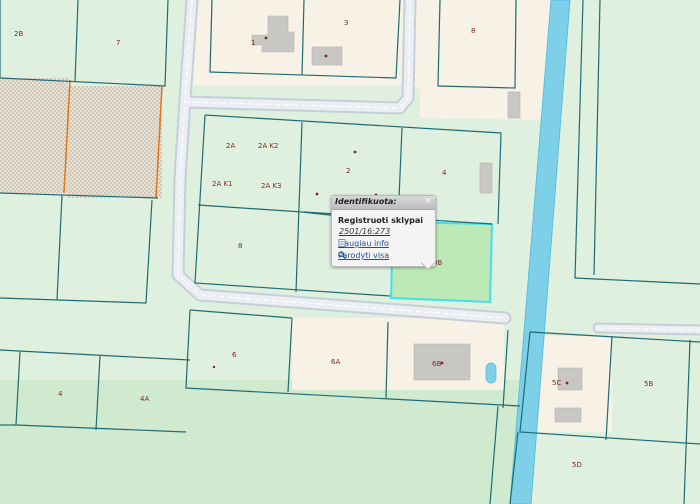 Image resolution: width=700 pixels, height=504 pixels. What do you see at coordinates (18, 34) in the screenshot?
I see `parcel-label-2b: 2B` at bounding box center [18, 34].